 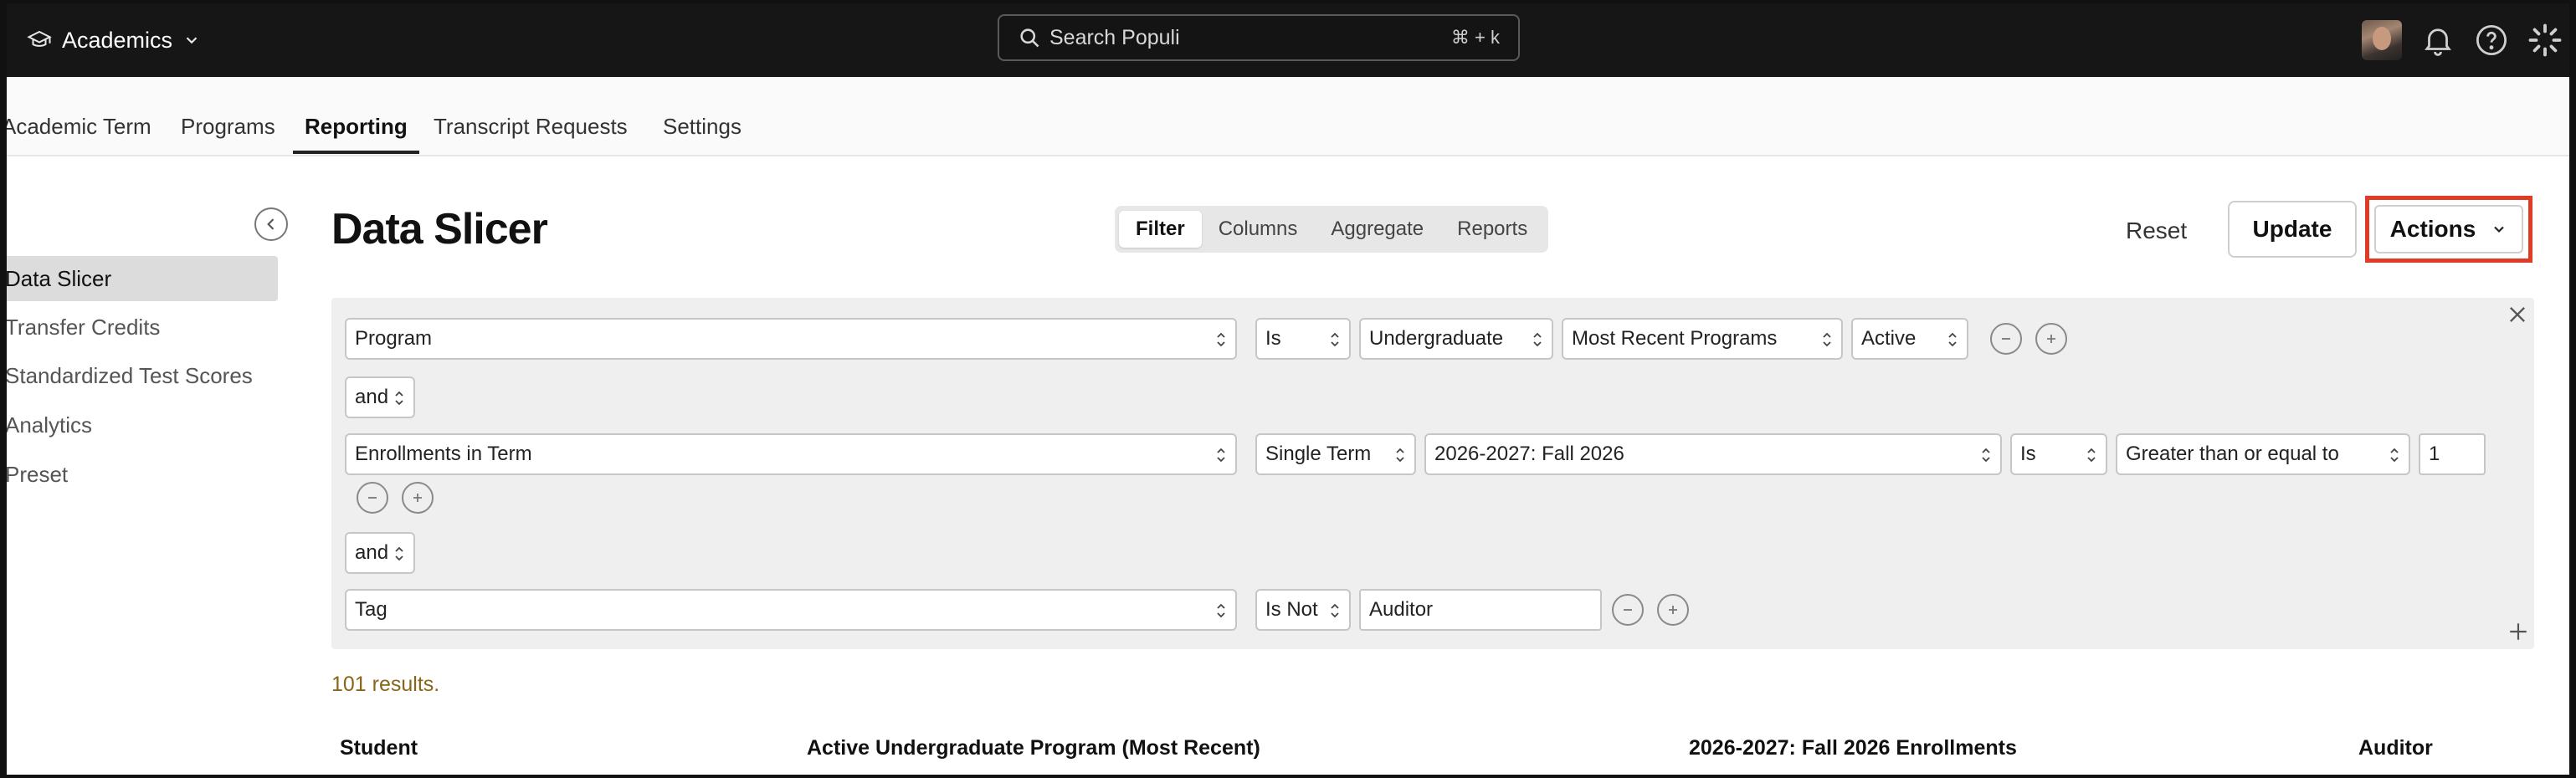 I want to click on update-button: Update, so click(x=2292, y=229).